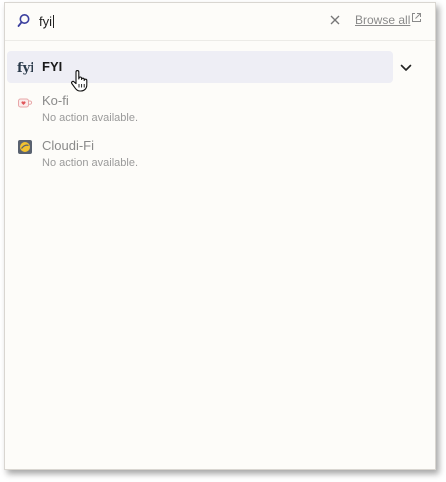 The image size is (446, 482). I want to click on result-item-kofi: Ko-fi No action available., so click(200, 109).